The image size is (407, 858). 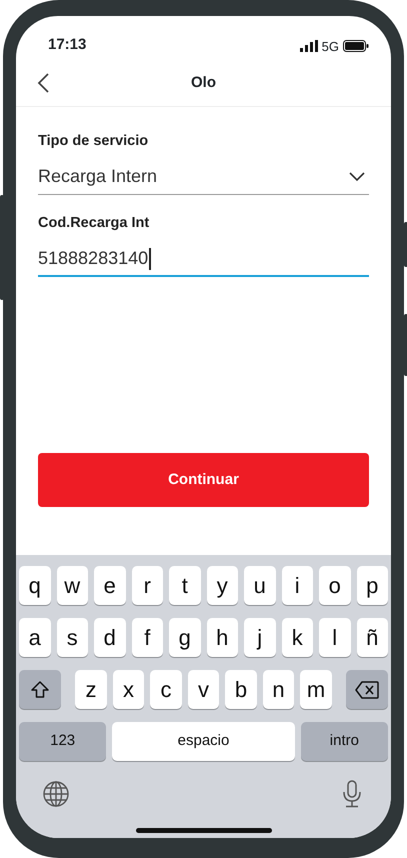 I want to click on numbers-key: 123, so click(x=62, y=741).